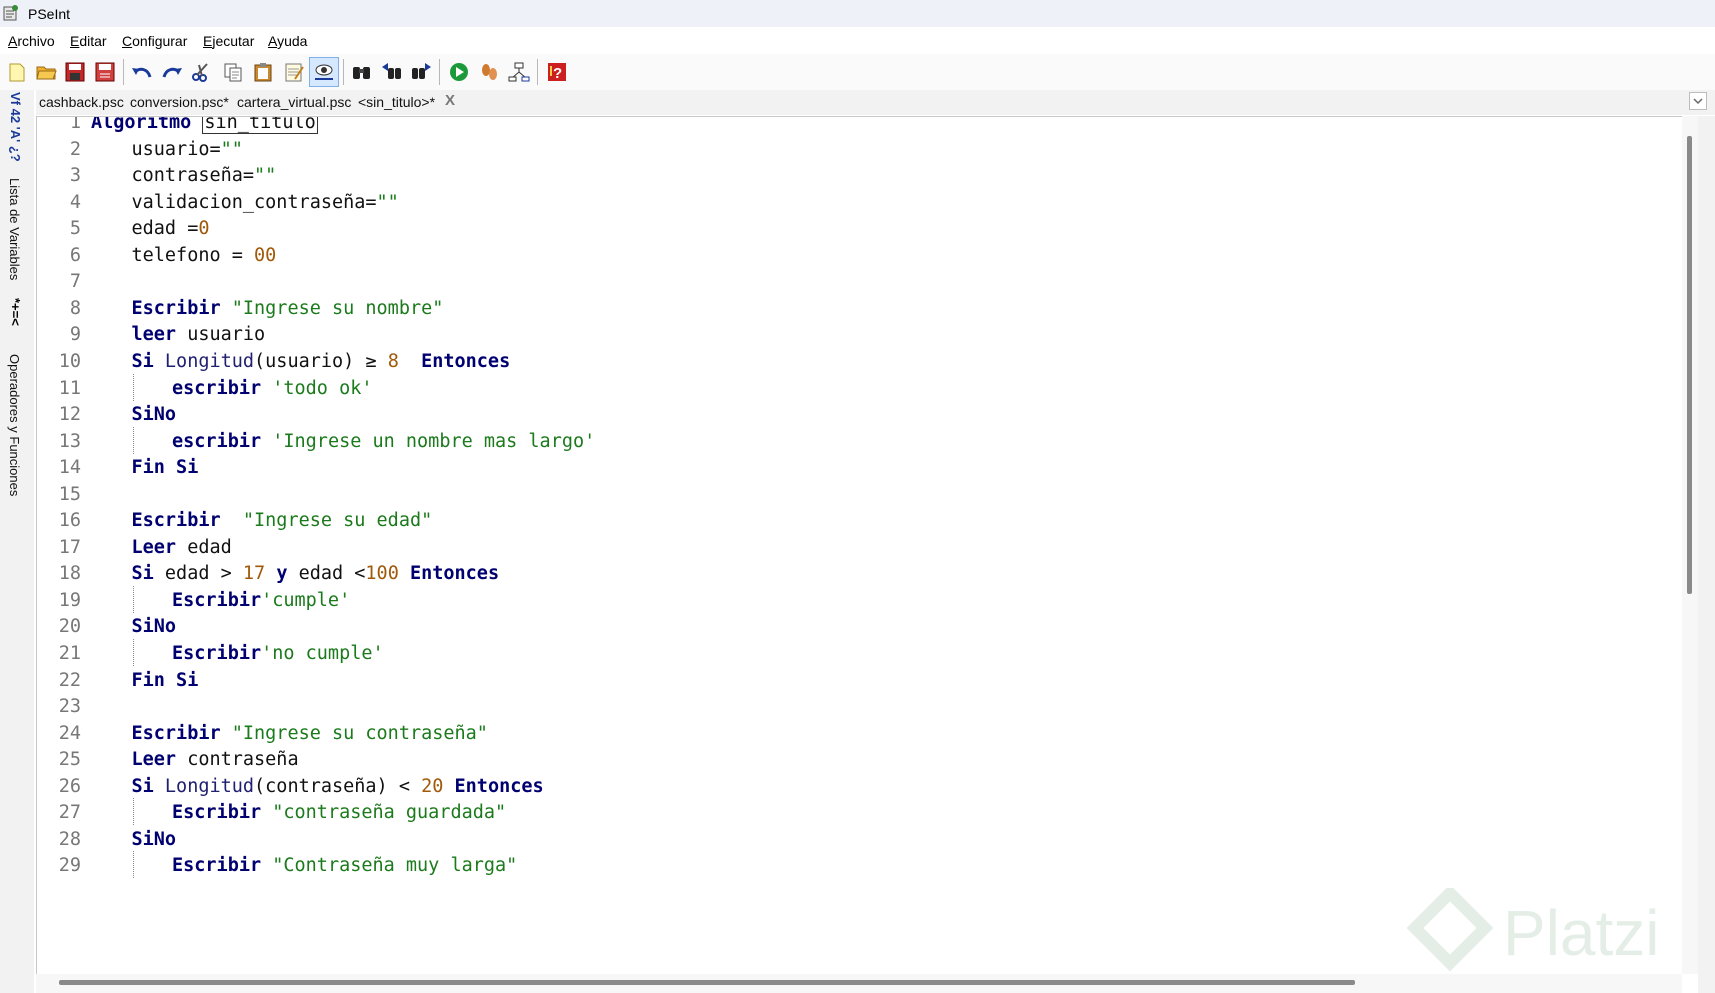  I want to click on code-text: Escribir'no cumple', so click(278, 653).